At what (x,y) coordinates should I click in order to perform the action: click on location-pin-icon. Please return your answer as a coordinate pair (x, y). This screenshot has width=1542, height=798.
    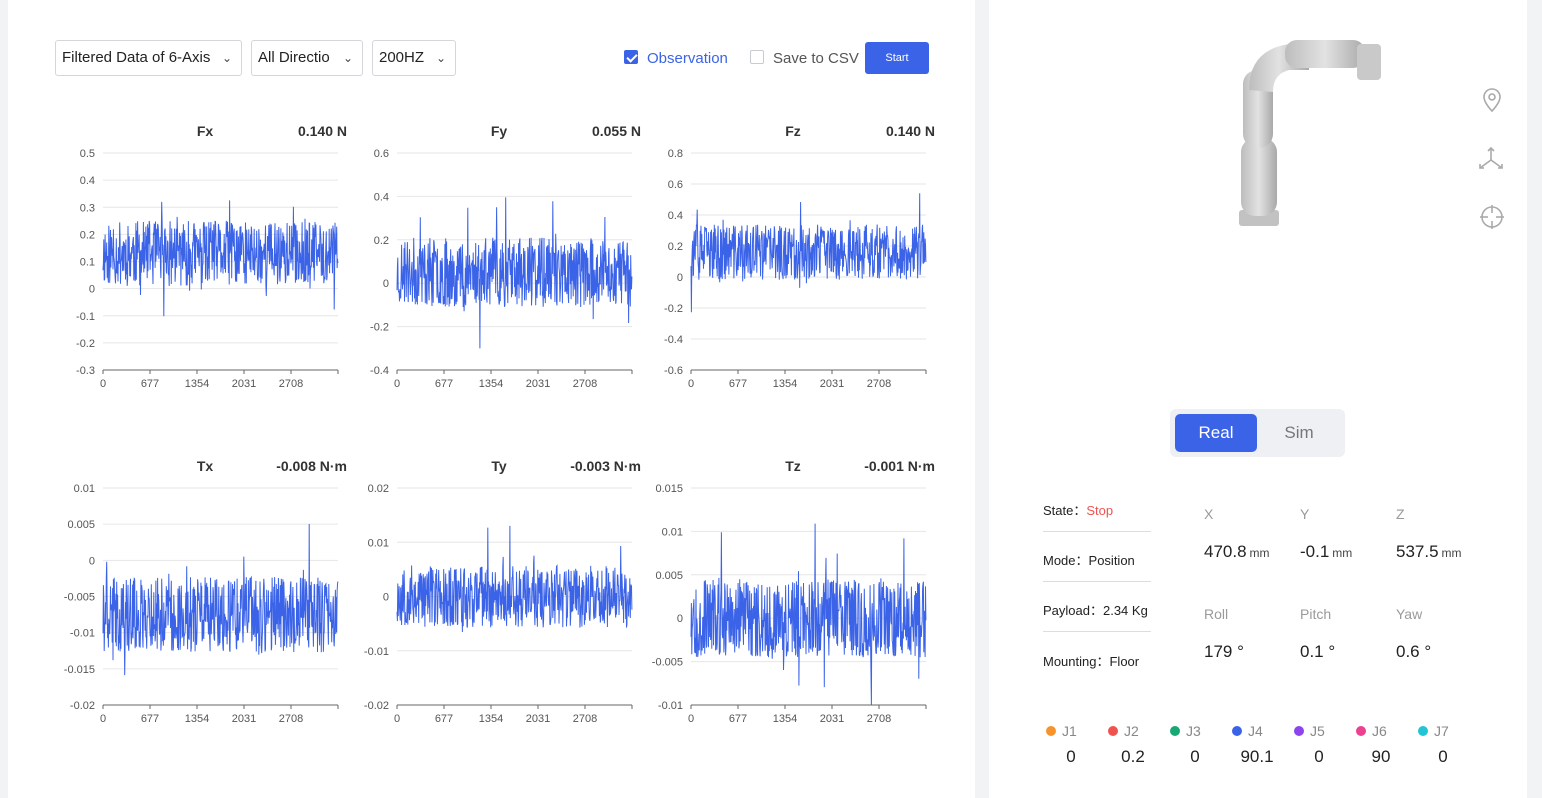
    Looking at the image, I should click on (1492, 100).